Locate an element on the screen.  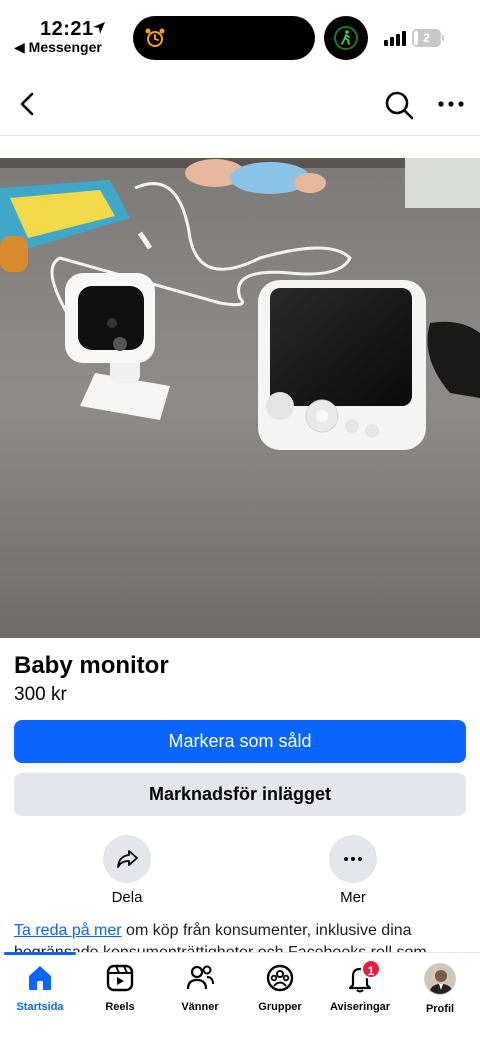
tab-groups: Grupper is located at coordinates (280, 988).